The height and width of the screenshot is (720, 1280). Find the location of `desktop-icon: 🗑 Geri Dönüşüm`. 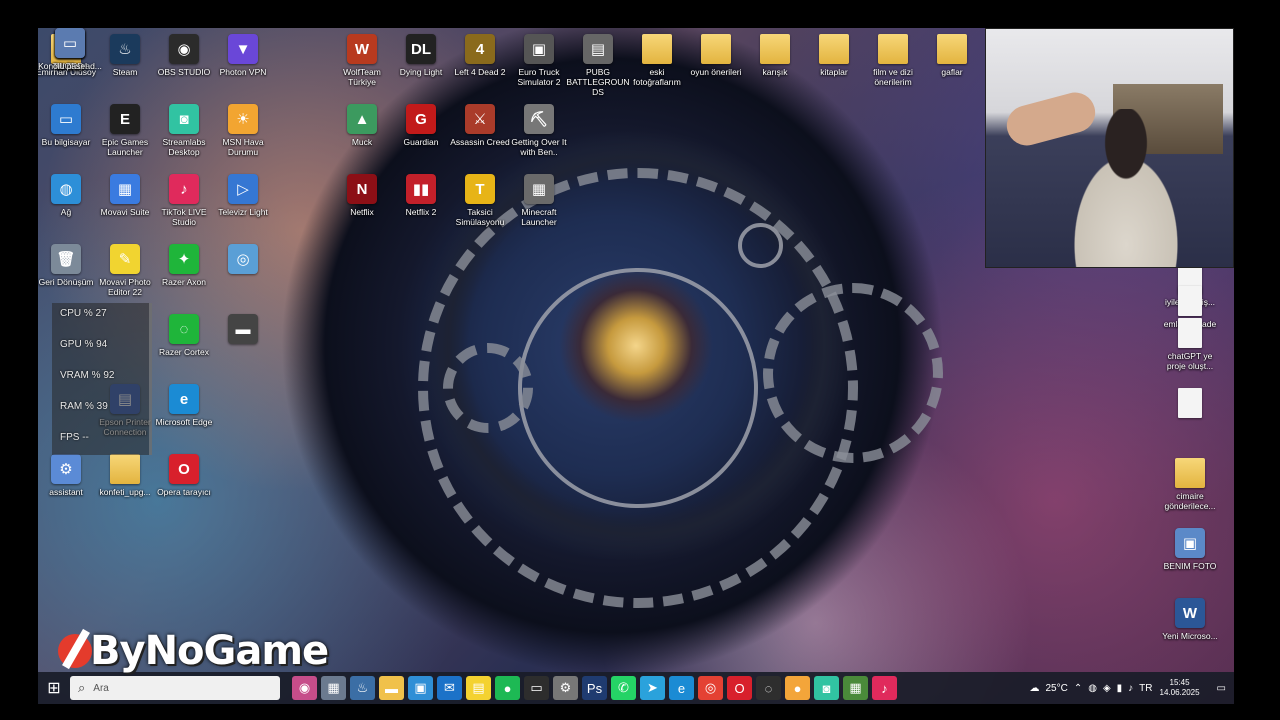

desktop-icon: 🗑 Geri Dönüşüm is located at coordinates (68, 265).